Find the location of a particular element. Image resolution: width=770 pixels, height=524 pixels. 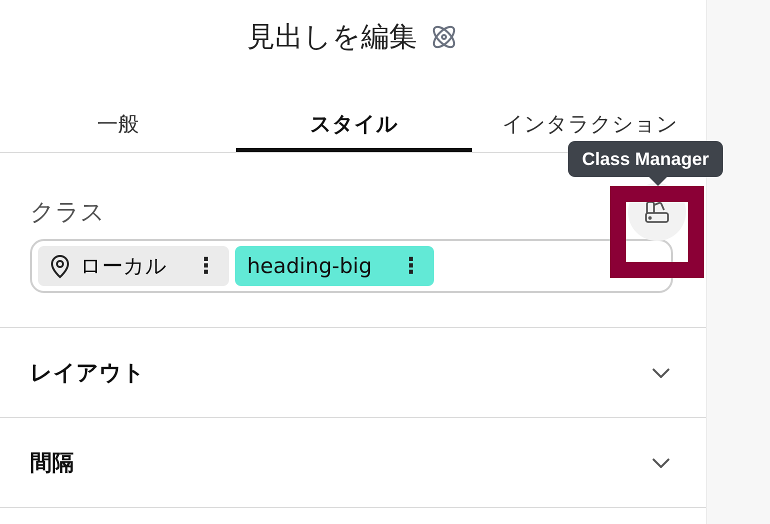

location-pin-icon is located at coordinates (60, 266).